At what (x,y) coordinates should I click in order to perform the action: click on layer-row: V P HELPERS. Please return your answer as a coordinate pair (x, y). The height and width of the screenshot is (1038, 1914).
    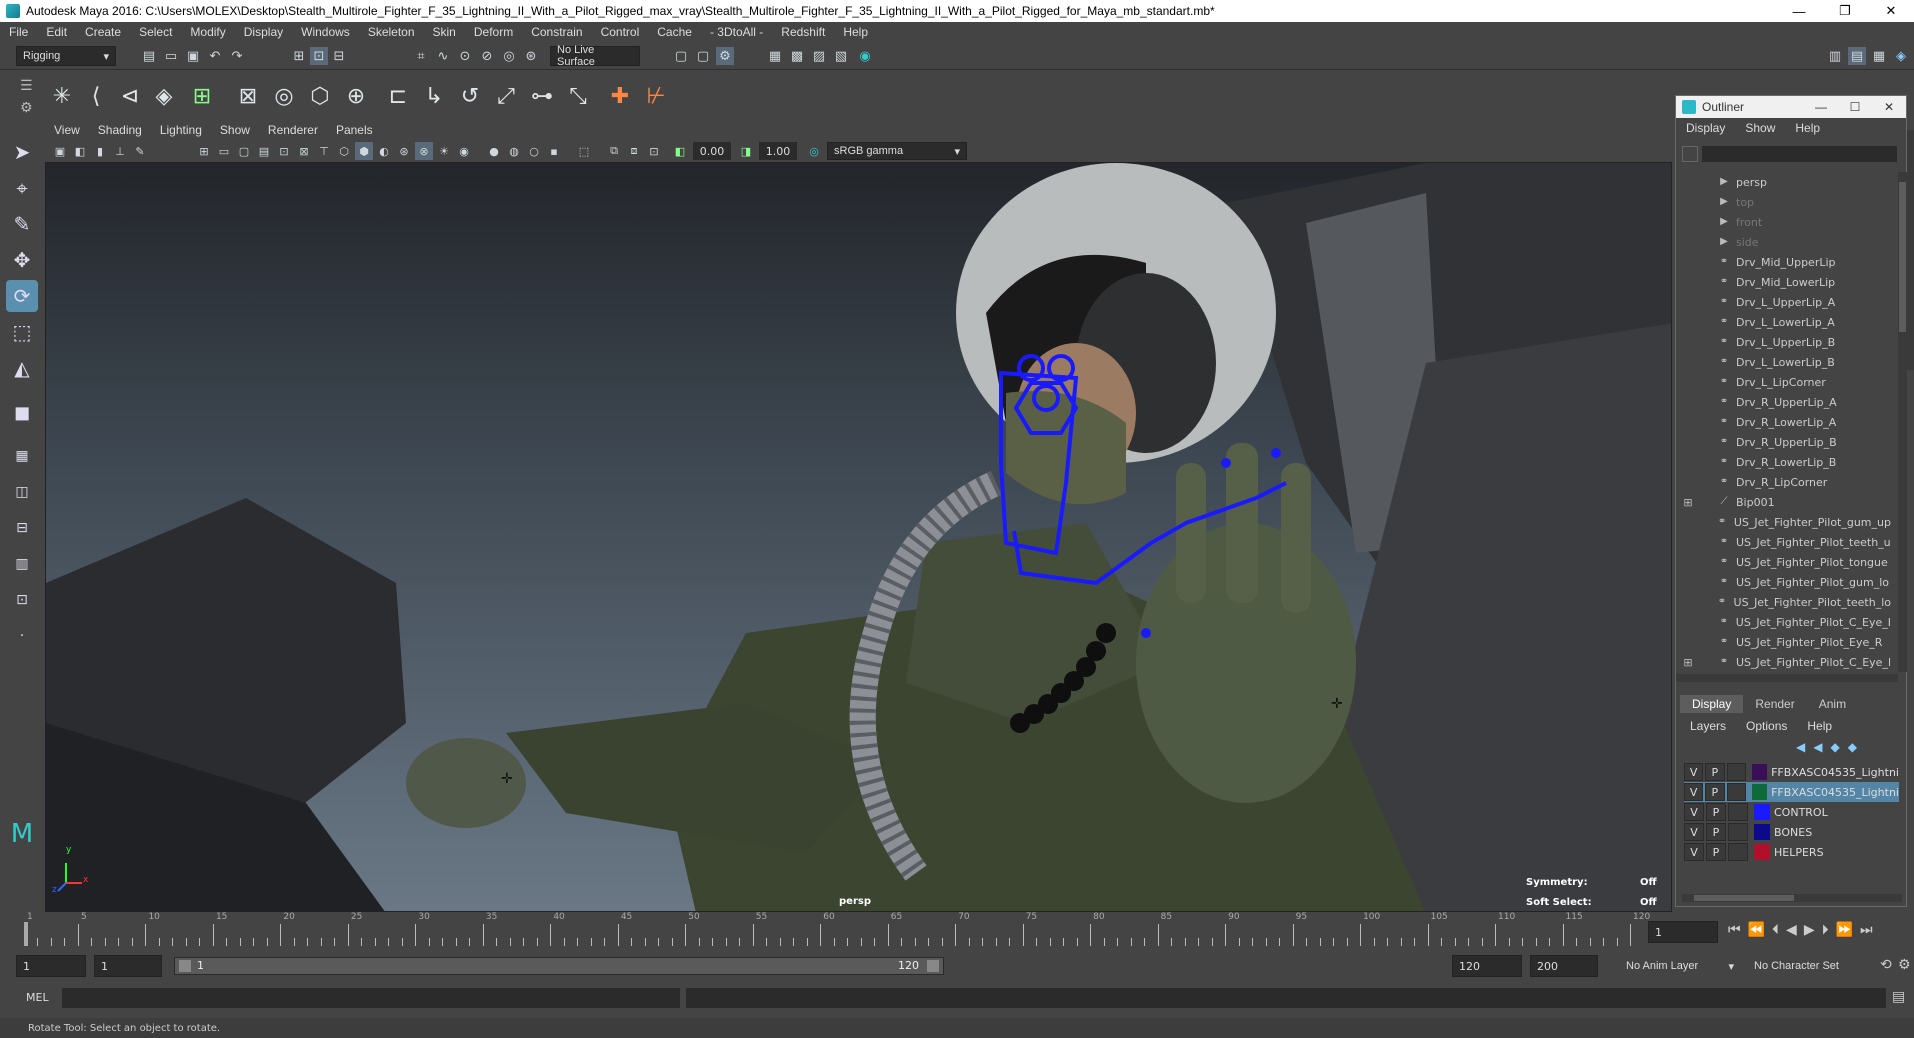
    Looking at the image, I should click on (1791, 852).